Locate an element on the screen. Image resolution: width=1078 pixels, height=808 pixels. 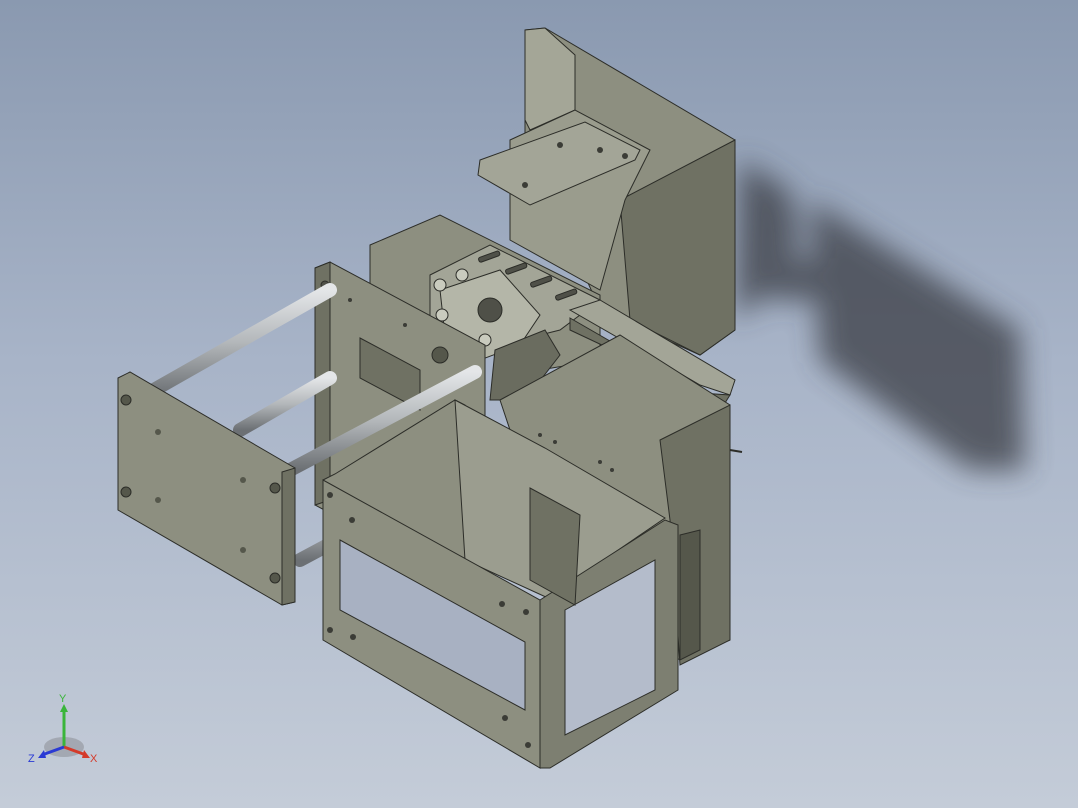
cast-shadow is located at coordinates (880, 315).